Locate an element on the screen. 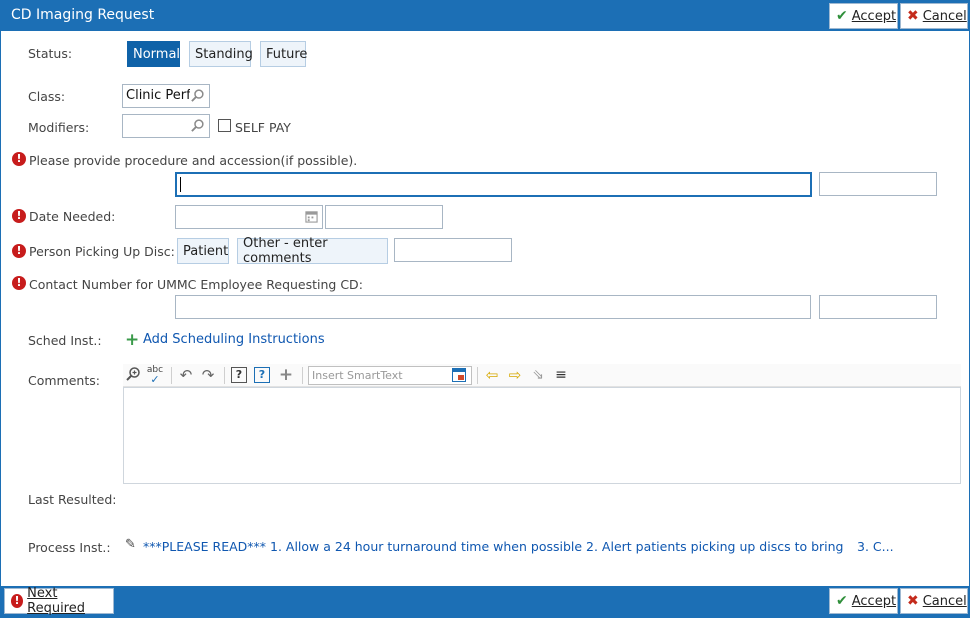 The image size is (970, 618). date-needed-input is located at coordinates (249, 217).